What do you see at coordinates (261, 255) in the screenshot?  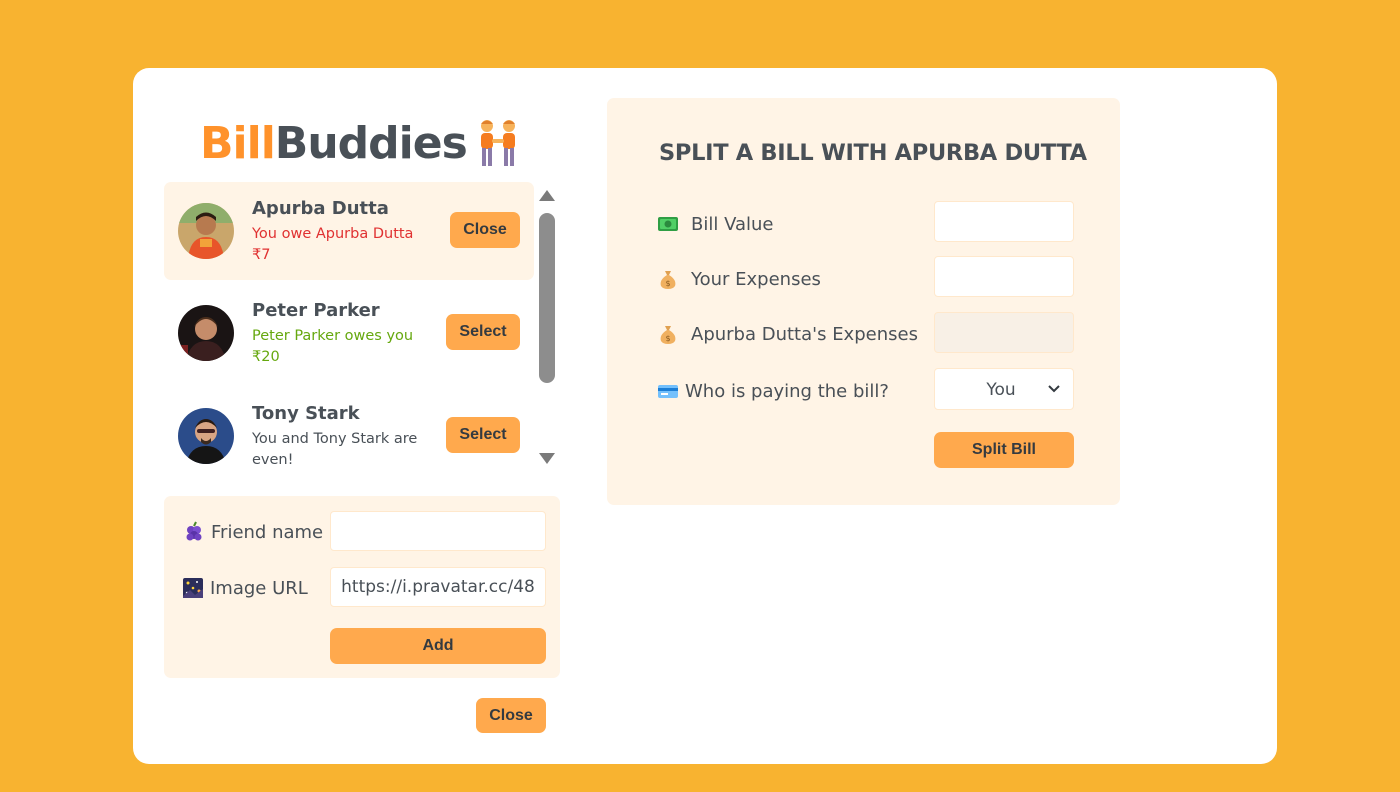 I see `balance-amount: ₹7` at bounding box center [261, 255].